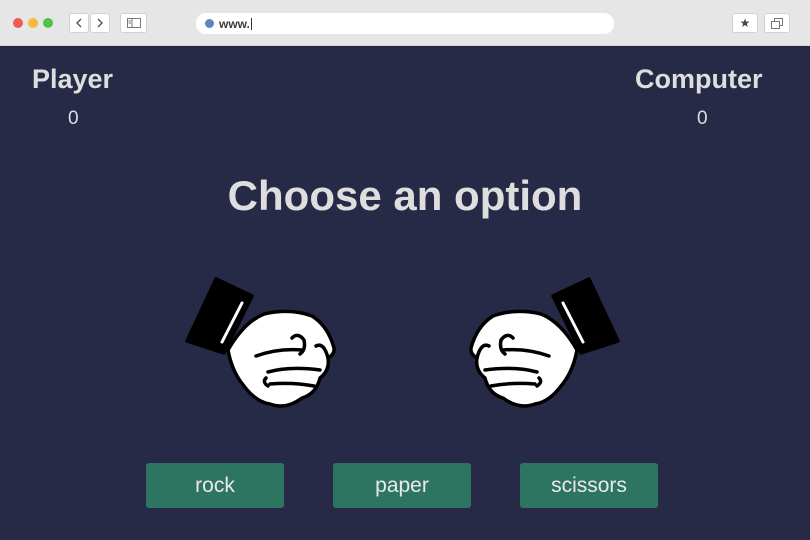 Image resolution: width=810 pixels, height=540 pixels. I want to click on sidebar-icon, so click(133, 23).